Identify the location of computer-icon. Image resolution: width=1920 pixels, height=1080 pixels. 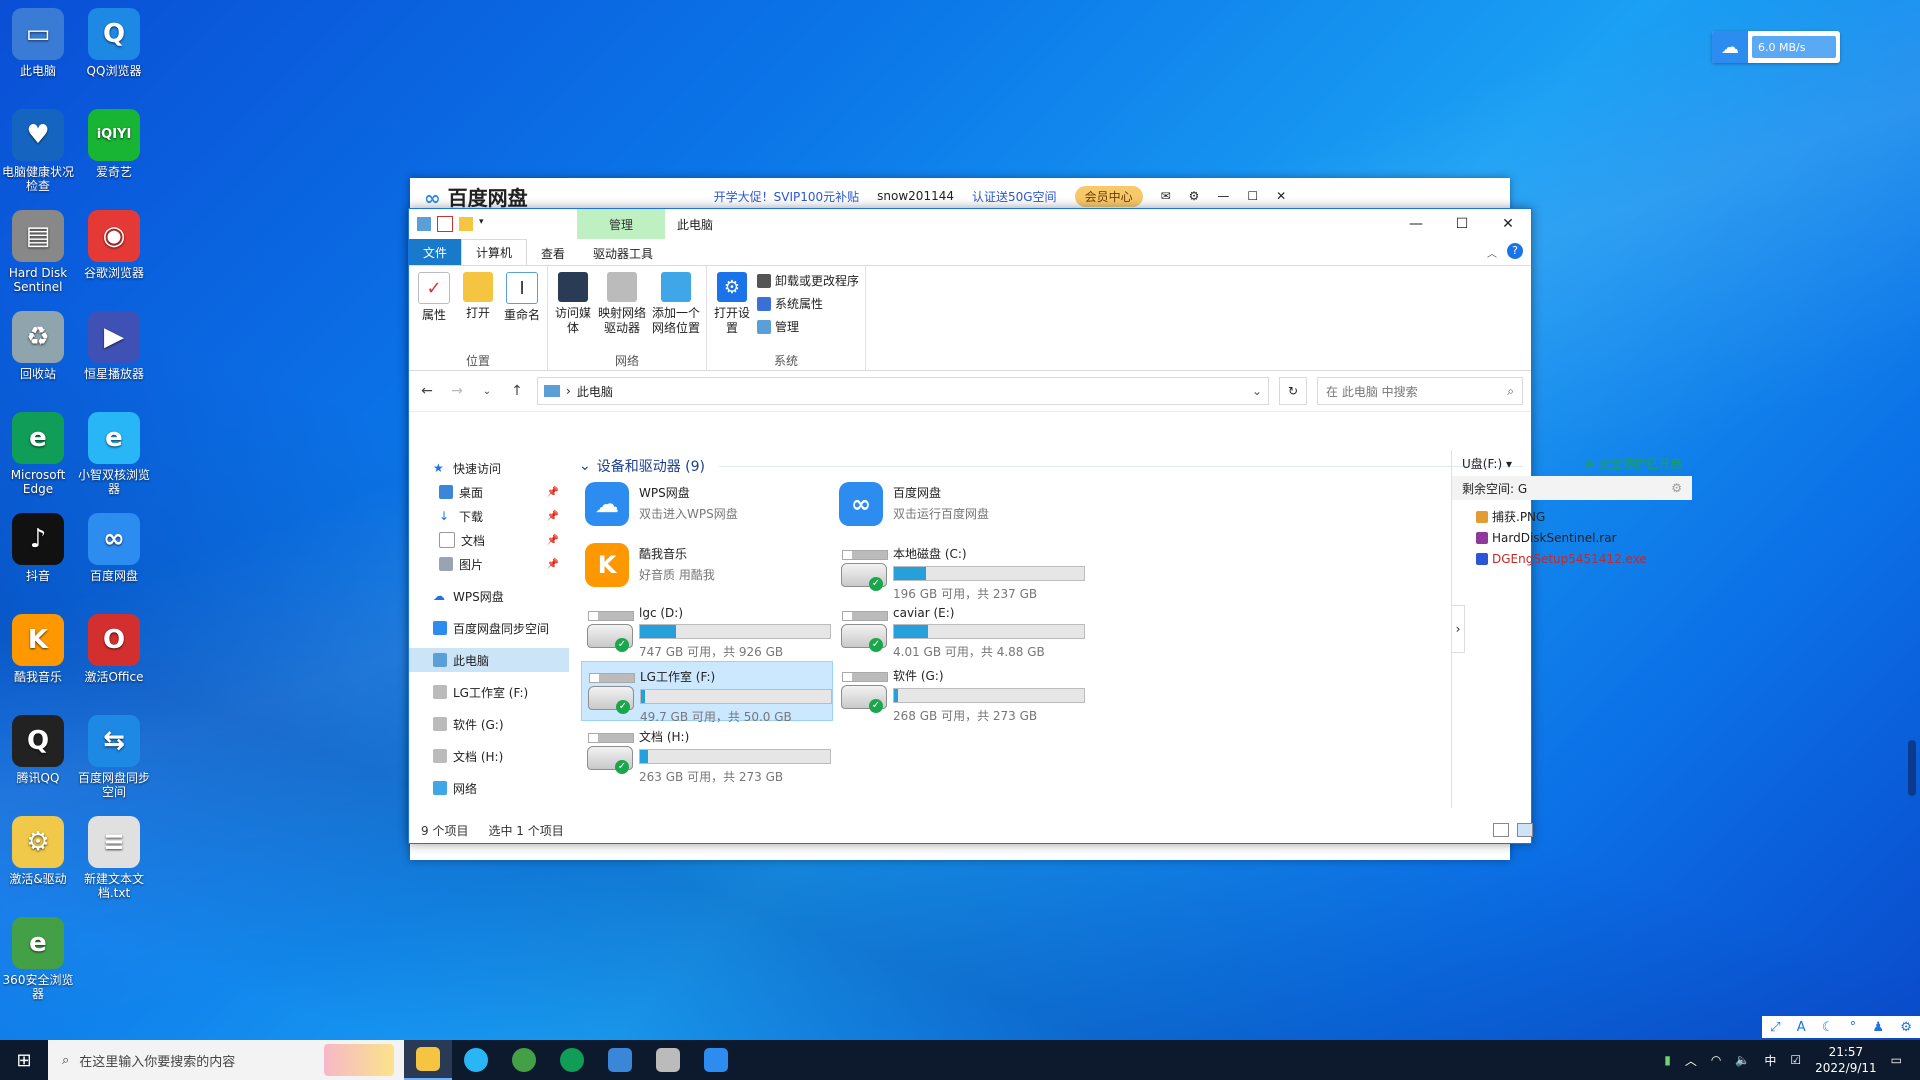
(424, 224).